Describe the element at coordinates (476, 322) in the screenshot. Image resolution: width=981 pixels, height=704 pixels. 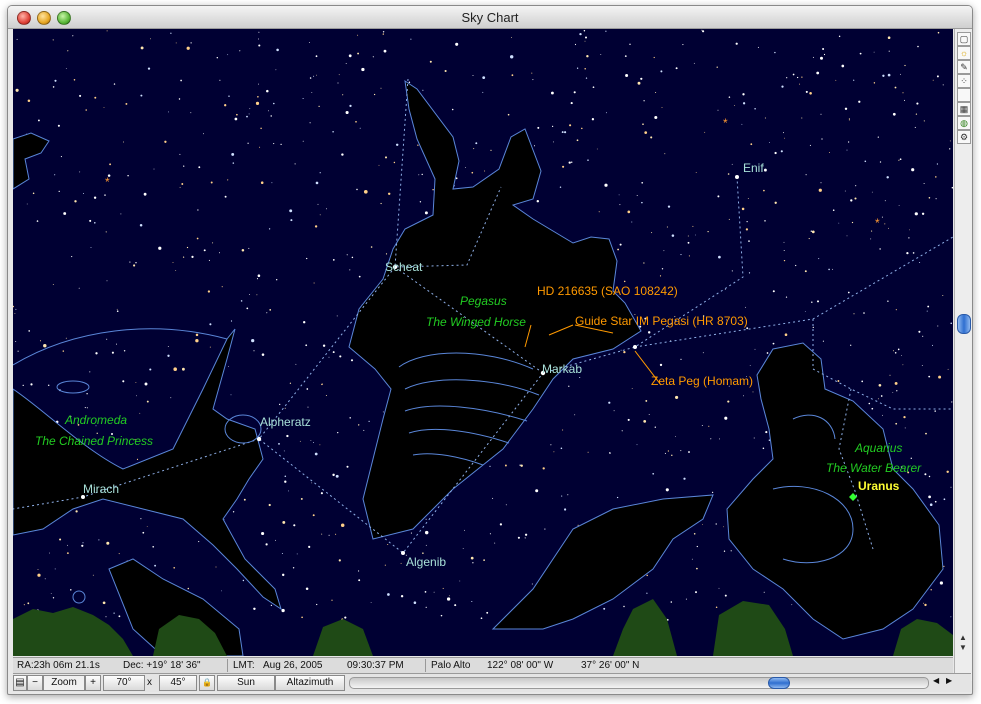
I see `constellation-subtitle-pegasus: The Winged Horse` at that location.